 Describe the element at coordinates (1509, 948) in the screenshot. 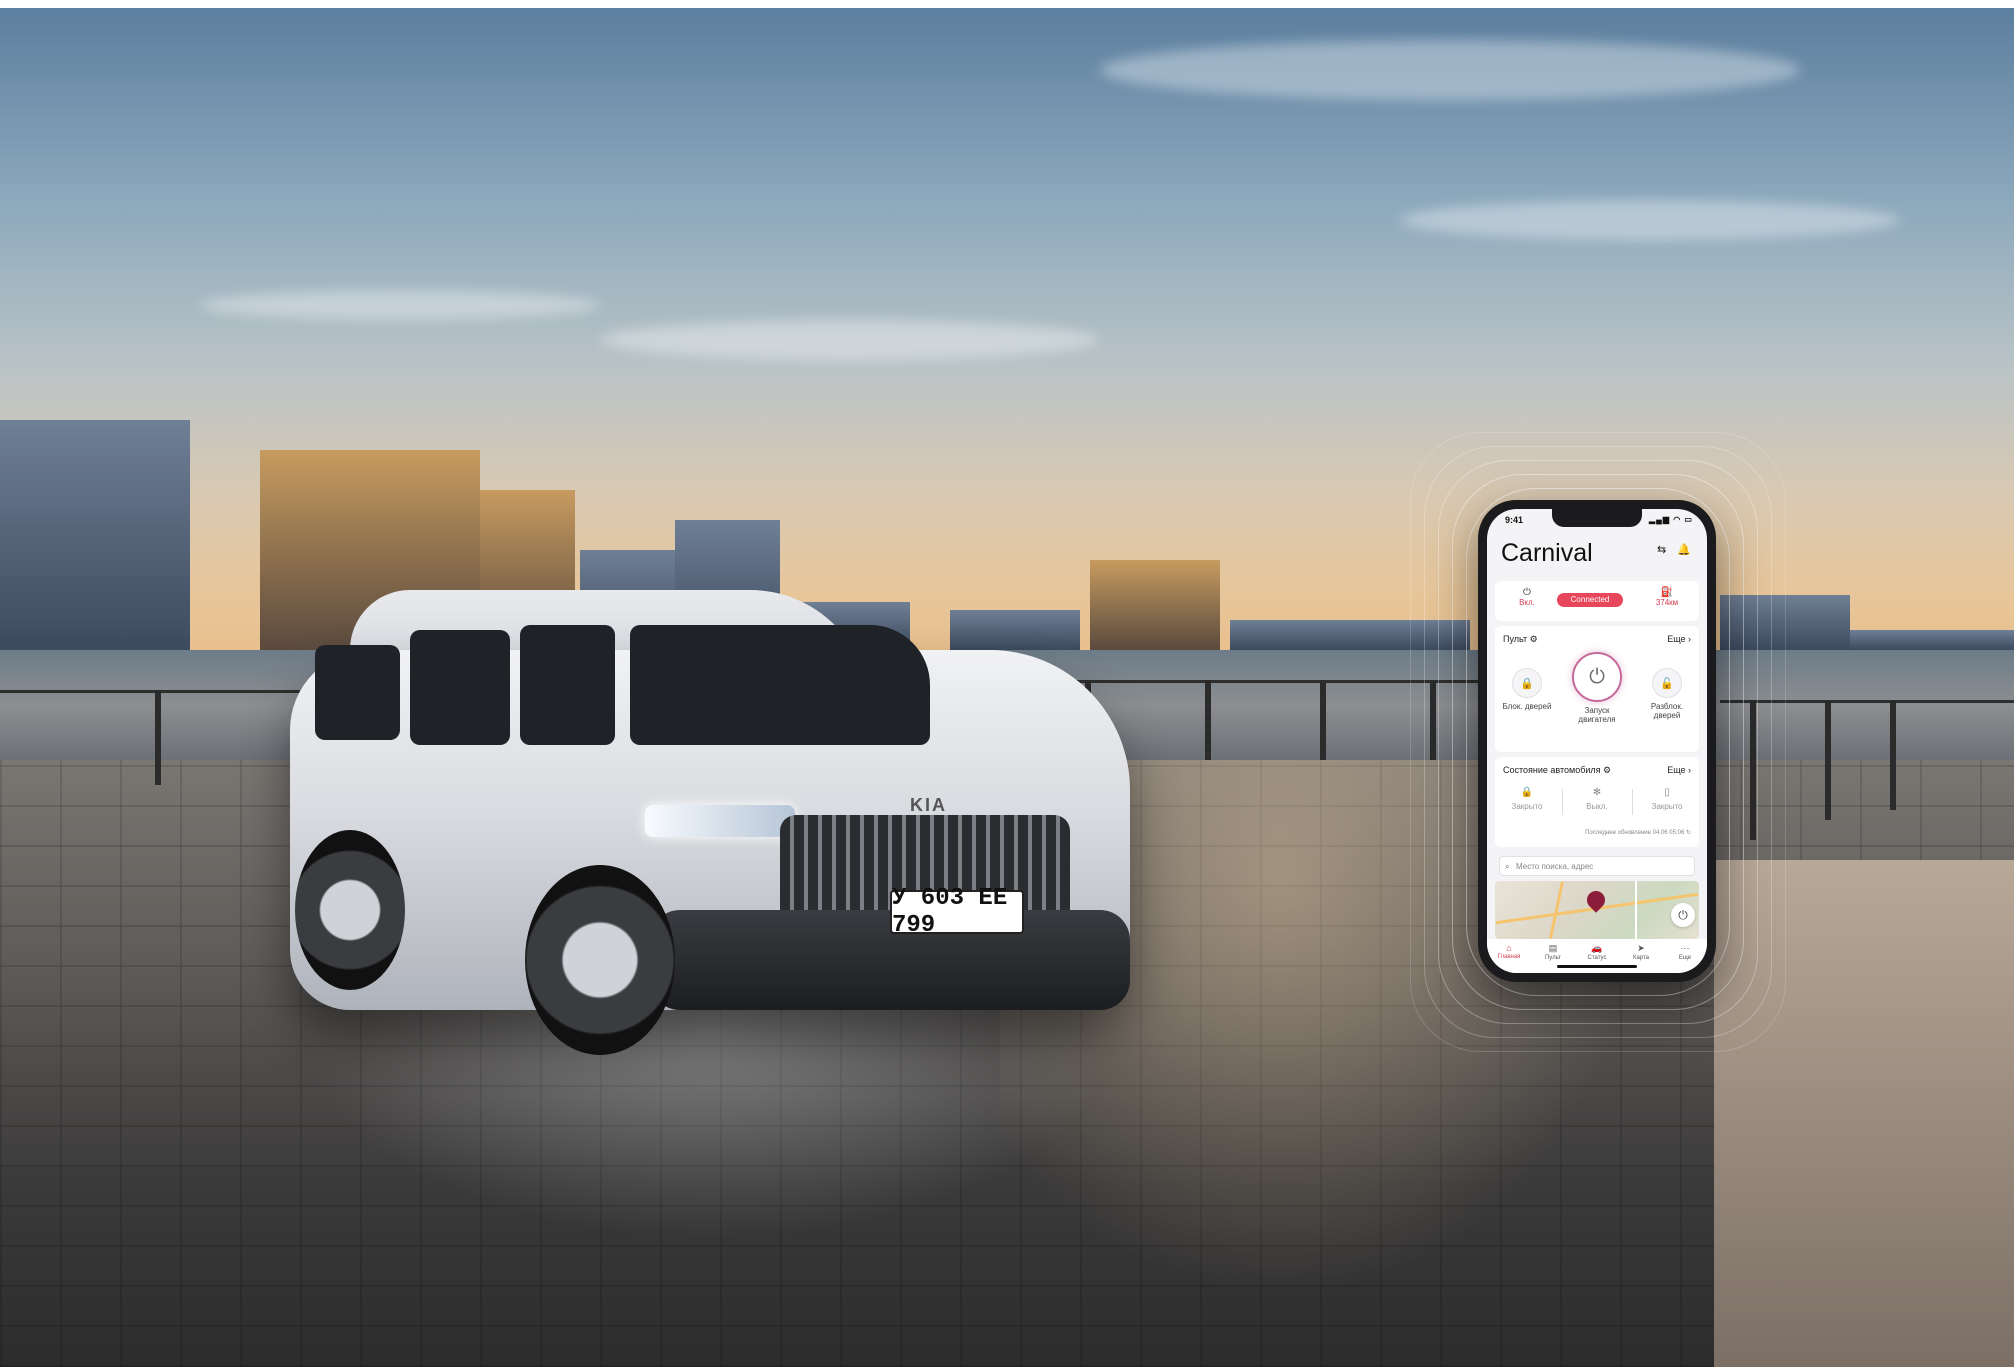

I see `home-icon: ⌂` at that location.